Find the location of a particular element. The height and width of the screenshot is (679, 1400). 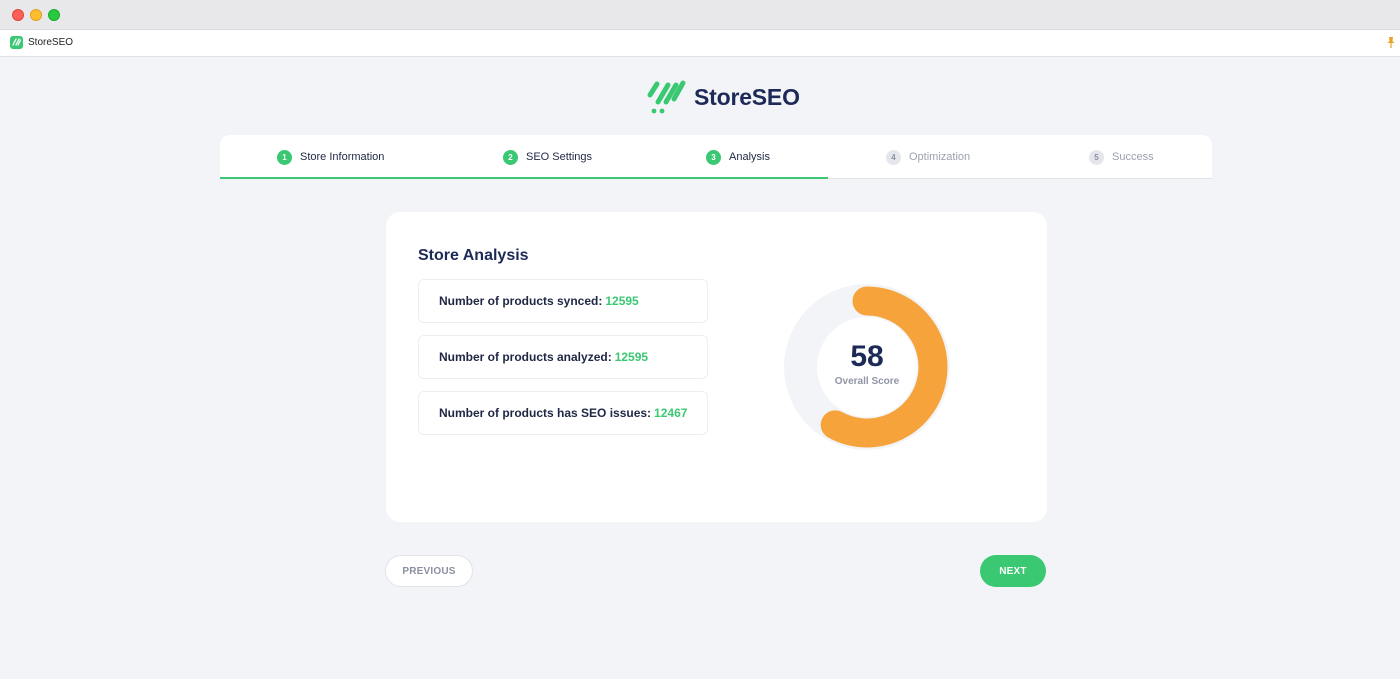

step-analysis: 3 Analysis is located at coordinates (738, 157).